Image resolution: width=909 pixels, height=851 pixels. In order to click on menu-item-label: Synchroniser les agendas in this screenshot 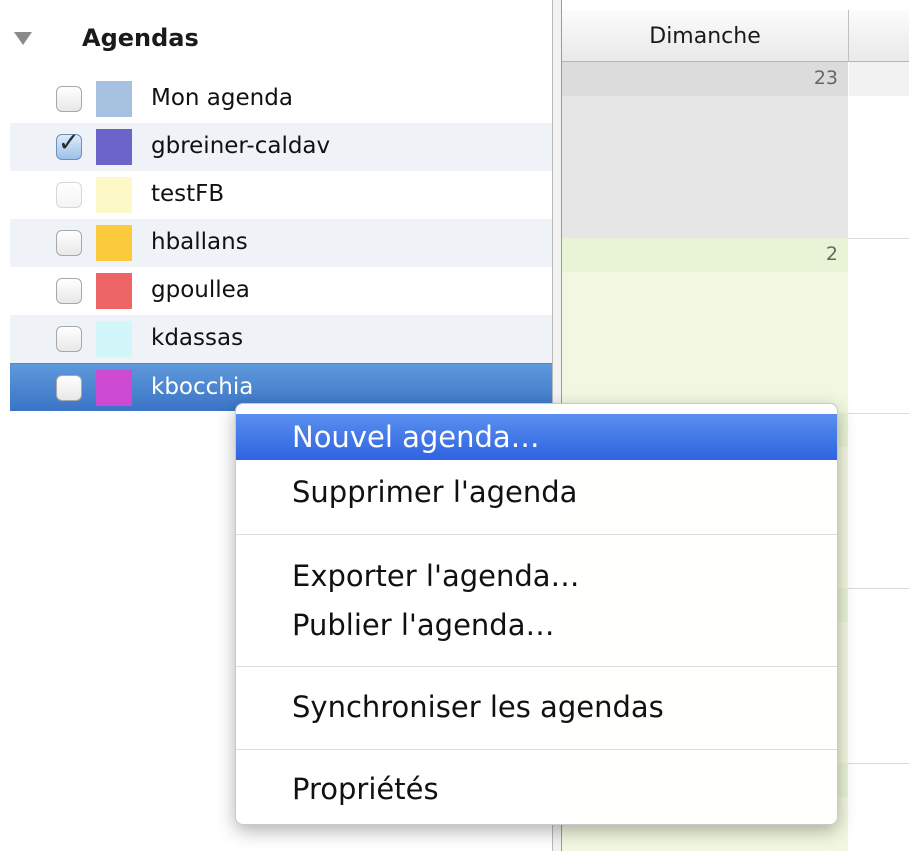, I will do `click(478, 707)`.